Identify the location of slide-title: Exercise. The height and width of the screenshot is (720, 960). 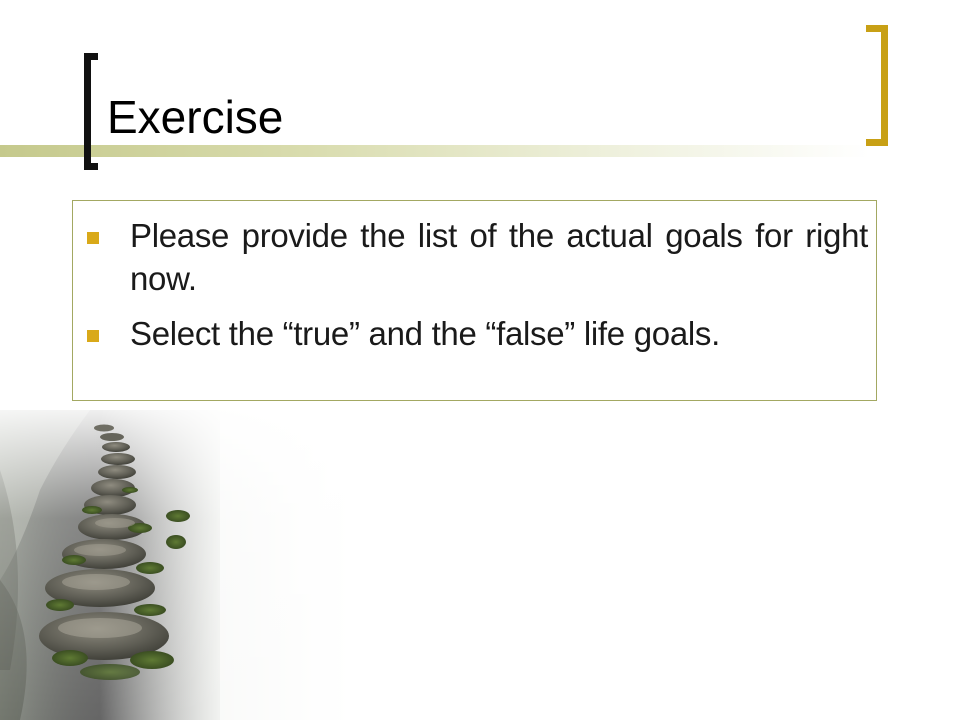
(195, 117).